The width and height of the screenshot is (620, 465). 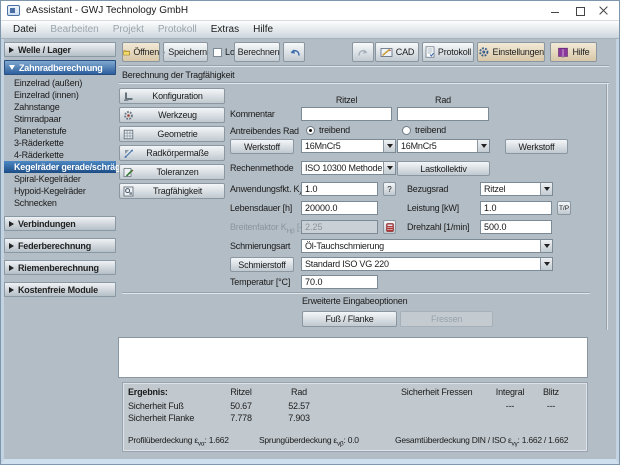 What do you see at coordinates (141, 52) in the screenshot?
I see `open-button: Öffnen` at bounding box center [141, 52].